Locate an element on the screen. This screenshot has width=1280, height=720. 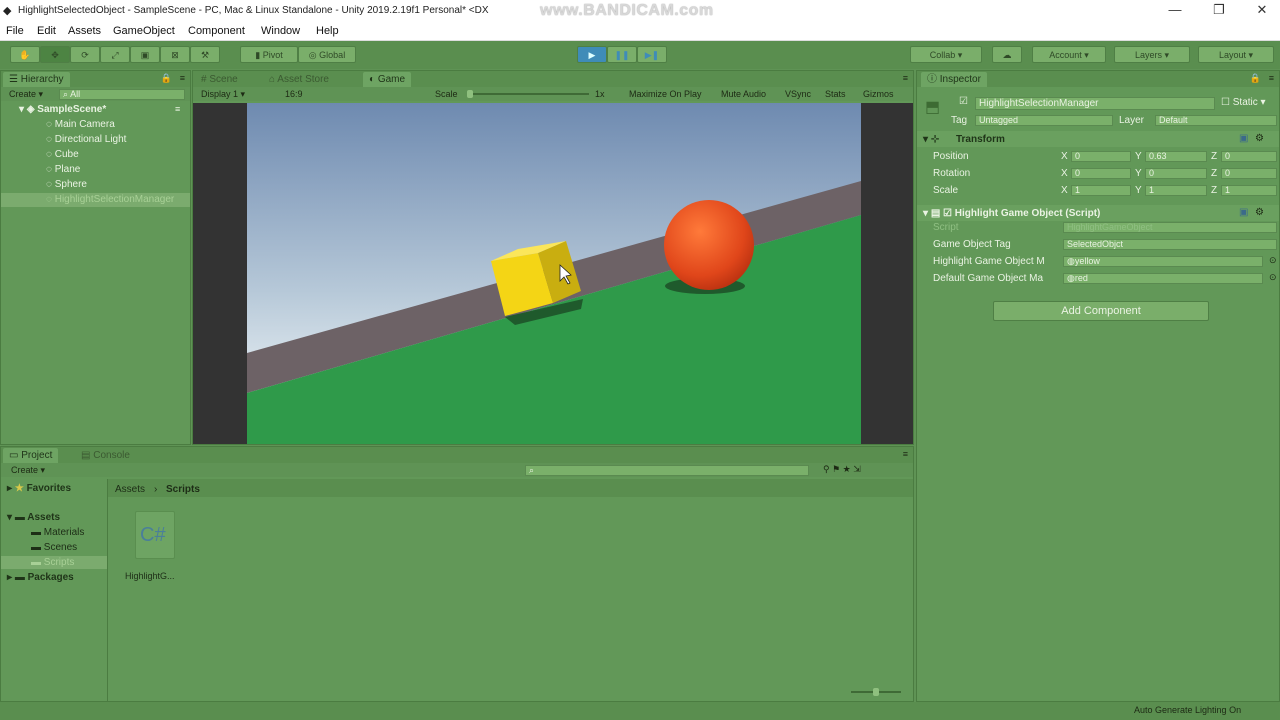
layers-dropdown: Layers ▾ is located at coordinates (1152, 54).